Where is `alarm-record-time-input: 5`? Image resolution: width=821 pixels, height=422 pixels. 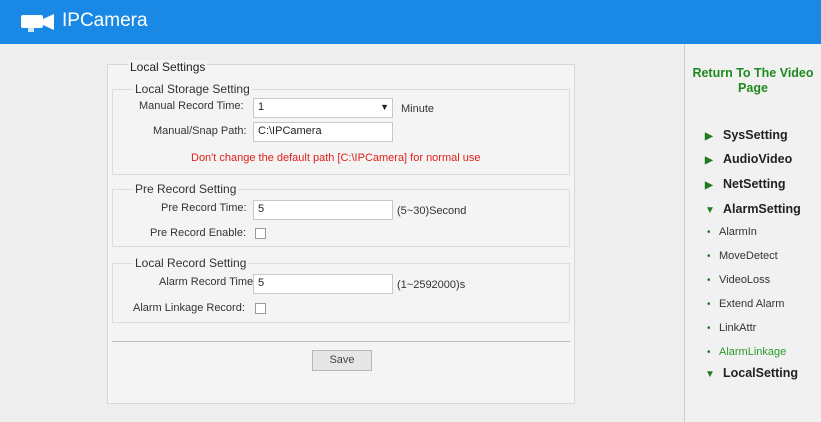
alarm-record-time-input: 5 is located at coordinates (323, 284).